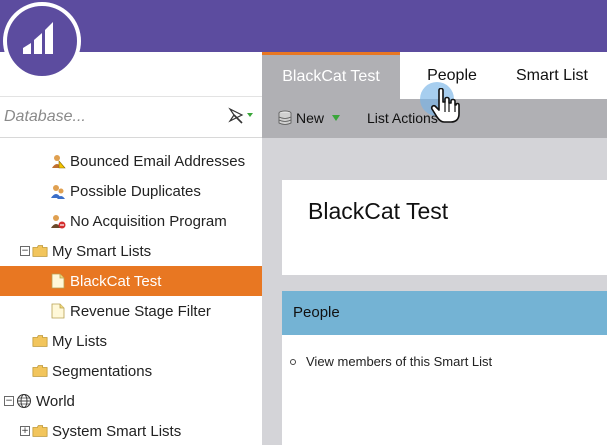  What do you see at coordinates (378, 211) in the screenshot?
I see `page-title: BlackCat Test` at bounding box center [378, 211].